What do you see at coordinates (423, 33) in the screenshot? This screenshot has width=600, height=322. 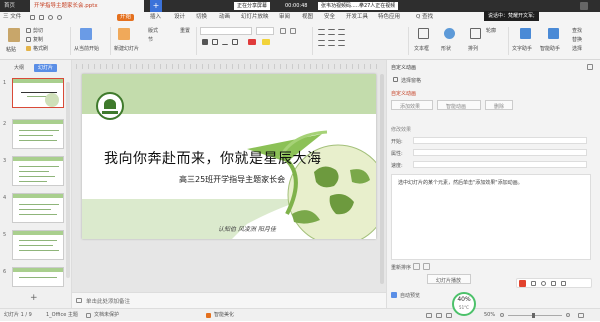 I see `textbox-icon` at bounding box center [423, 33].